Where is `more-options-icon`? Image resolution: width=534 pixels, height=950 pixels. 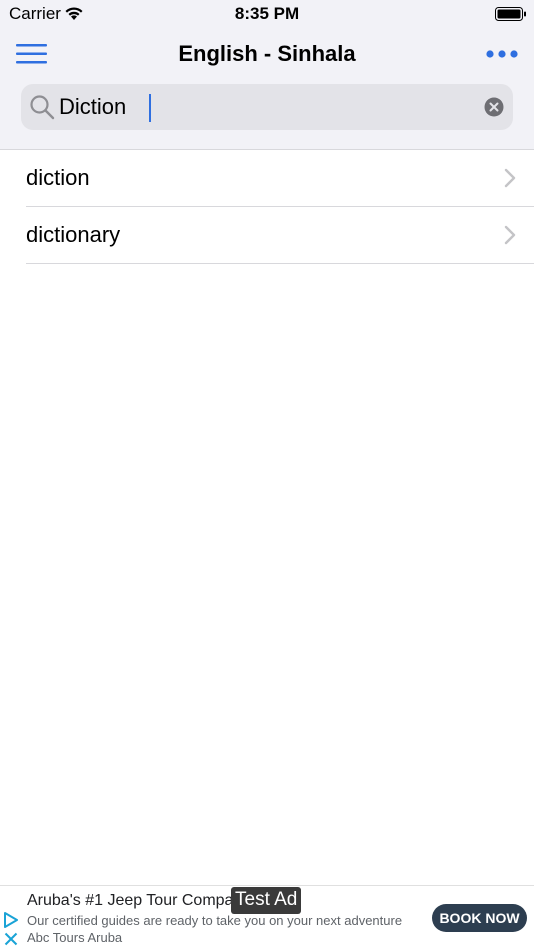 more-options-icon is located at coordinates (502, 54).